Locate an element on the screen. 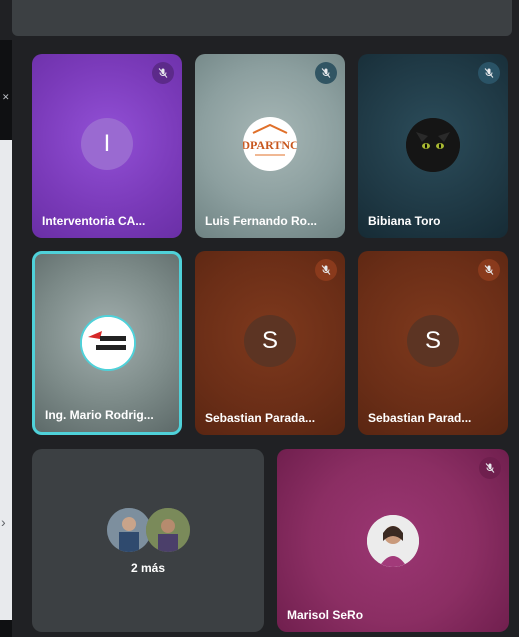 Image resolution: width=519 pixels, height=637 pixels. participant-tile-marisol-sero: Marisol SeRo is located at coordinates (393, 540).